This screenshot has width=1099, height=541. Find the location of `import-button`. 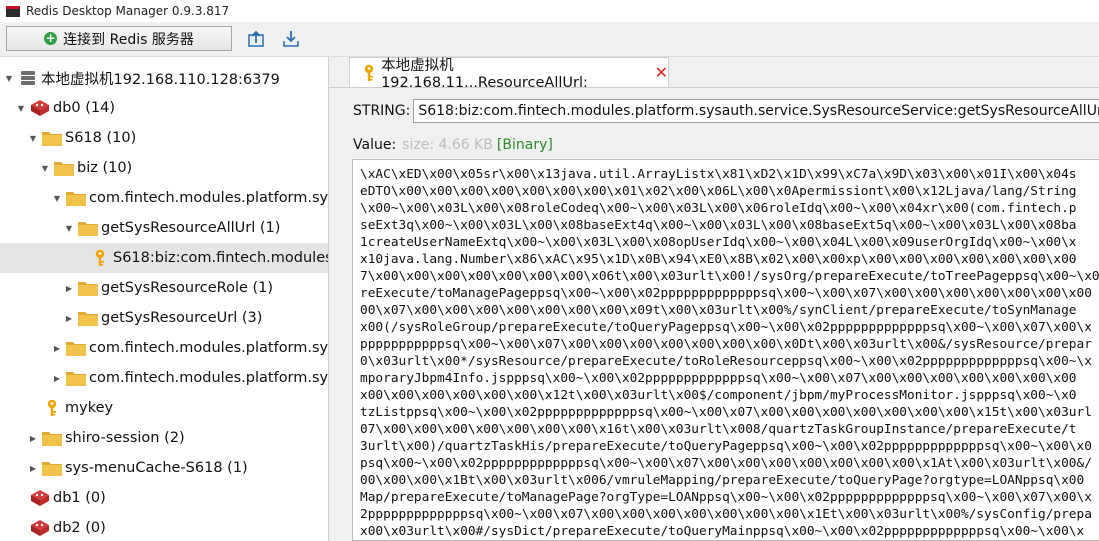

import-button is located at coordinates (256, 39).